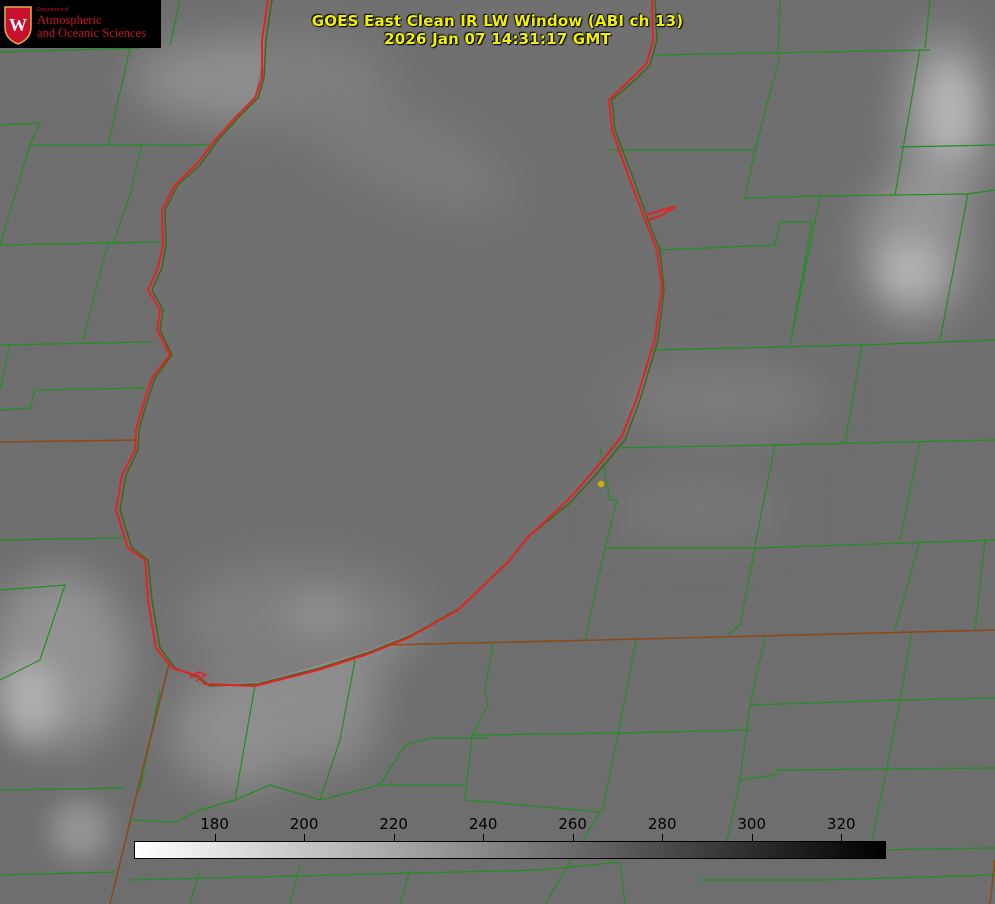 The height and width of the screenshot is (904, 995). Describe the element at coordinates (752, 824) in the screenshot. I see `colorbar-tick-label: 300` at that location.